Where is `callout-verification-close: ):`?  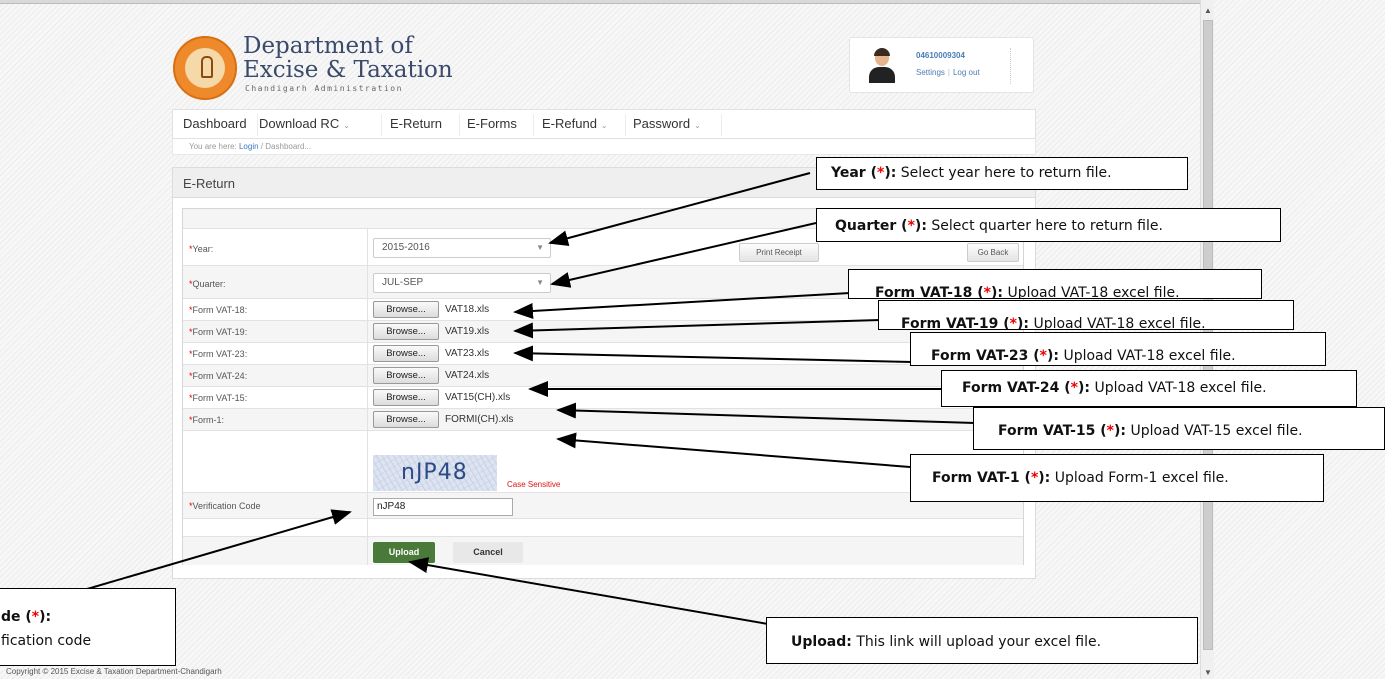
callout-verification-close: ): is located at coordinates (45, 617).